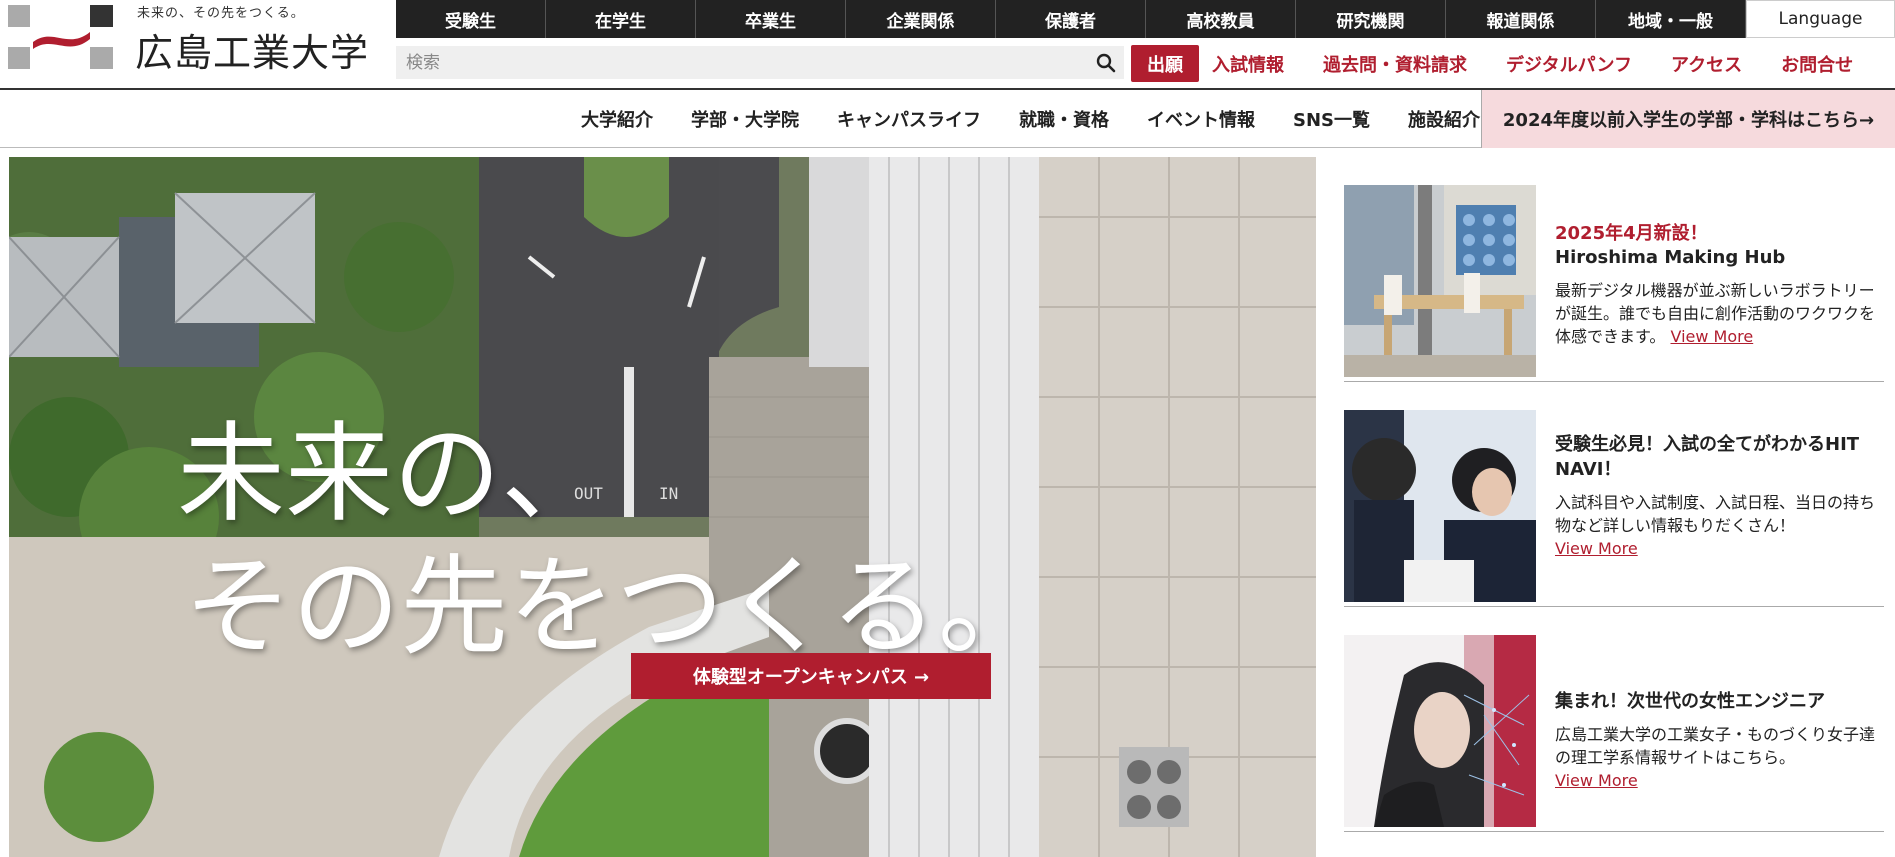  What do you see at coordinates (1440, 281) in the screenshot?
I see `making-hub-thumbnail` at bounding box center [1440, 281].